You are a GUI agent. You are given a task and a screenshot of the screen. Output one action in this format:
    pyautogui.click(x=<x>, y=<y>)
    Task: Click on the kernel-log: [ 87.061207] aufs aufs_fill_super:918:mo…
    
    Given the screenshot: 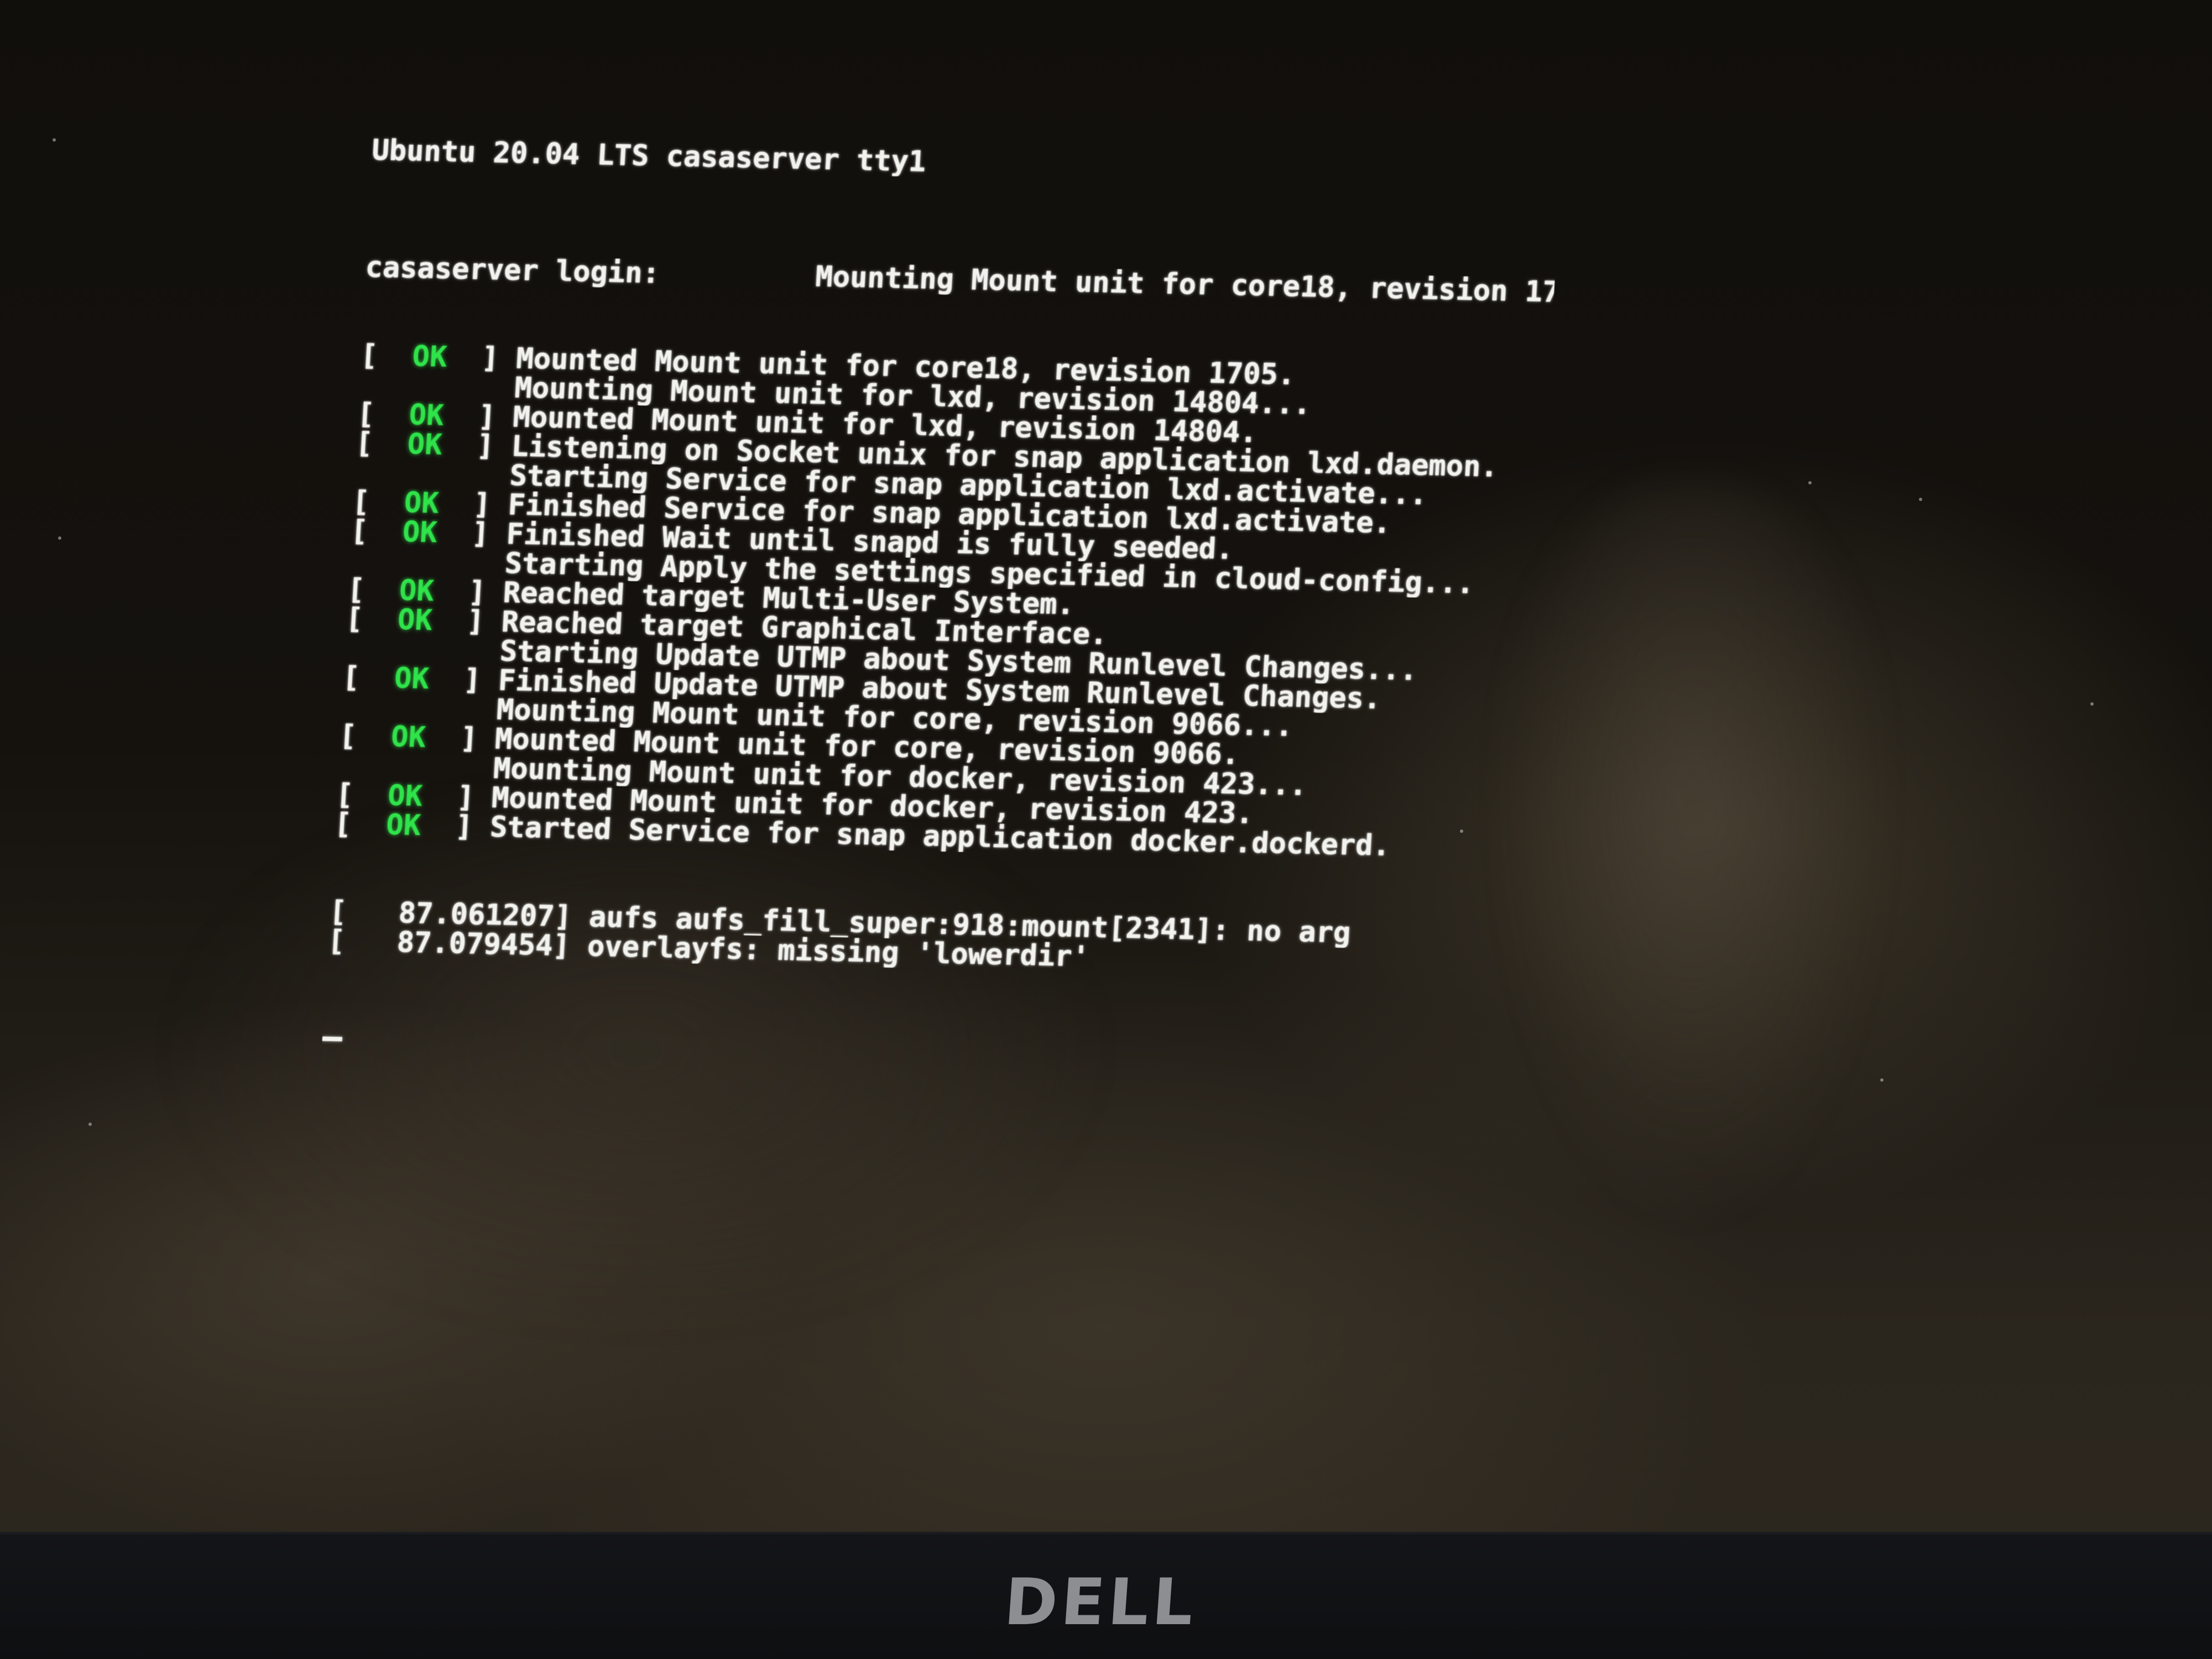 What is the action you would take?
    pyautogui.click(x=923, y=940)
    